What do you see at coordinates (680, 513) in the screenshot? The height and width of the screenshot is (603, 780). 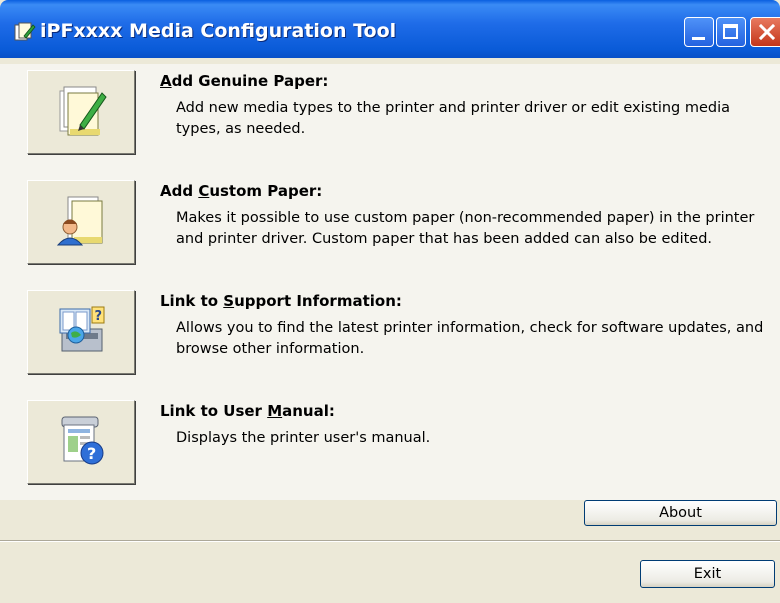 I see `about-button: About` at bounding box center [680, 513].